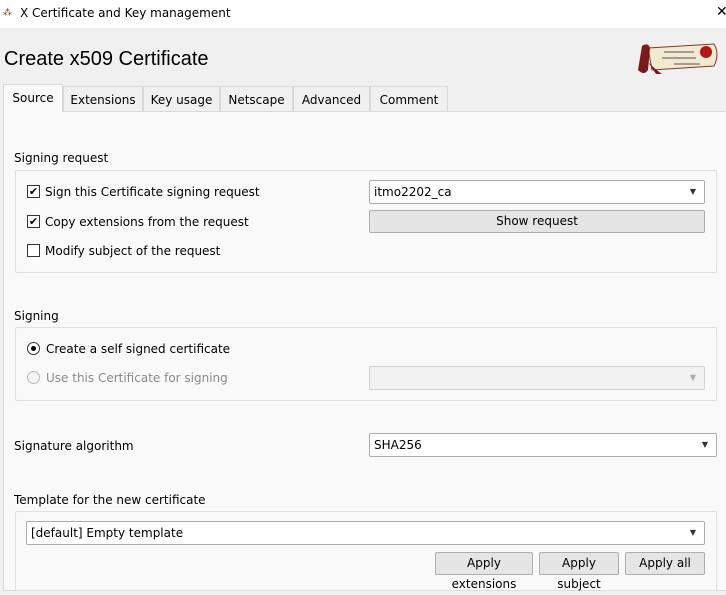 This screenshot has width=726, height=595. I want to click on close-icon: ✕, so click(721, 12).